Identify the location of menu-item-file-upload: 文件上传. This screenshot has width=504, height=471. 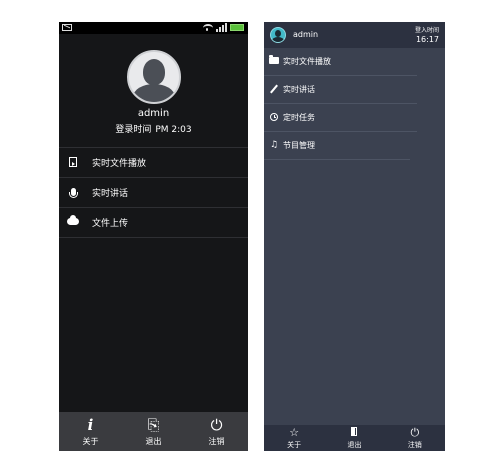
(153, 223).